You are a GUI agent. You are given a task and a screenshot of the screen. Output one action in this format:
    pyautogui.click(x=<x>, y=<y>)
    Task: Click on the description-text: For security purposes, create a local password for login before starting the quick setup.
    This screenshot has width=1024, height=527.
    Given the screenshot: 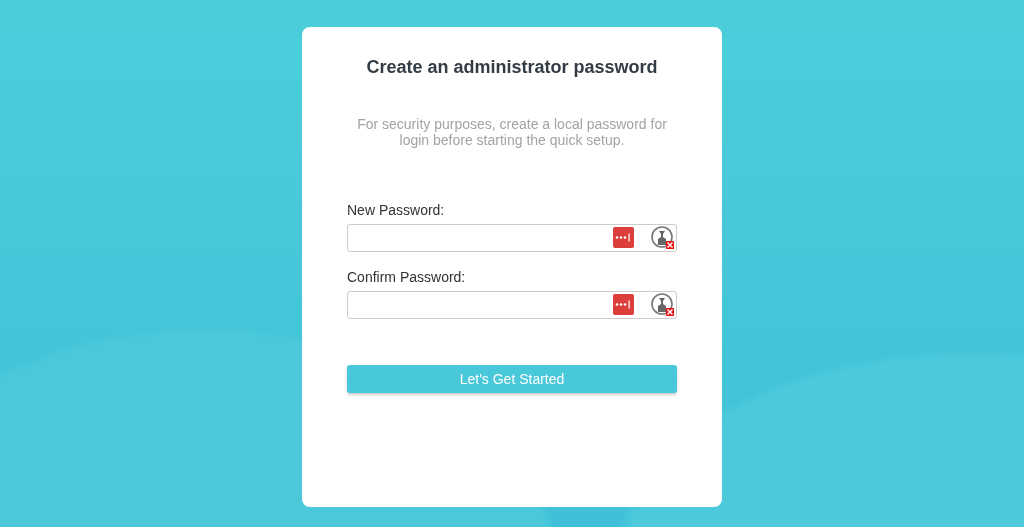 What is the action you would take?
    pyautogui.click(x=512, y=132)
    